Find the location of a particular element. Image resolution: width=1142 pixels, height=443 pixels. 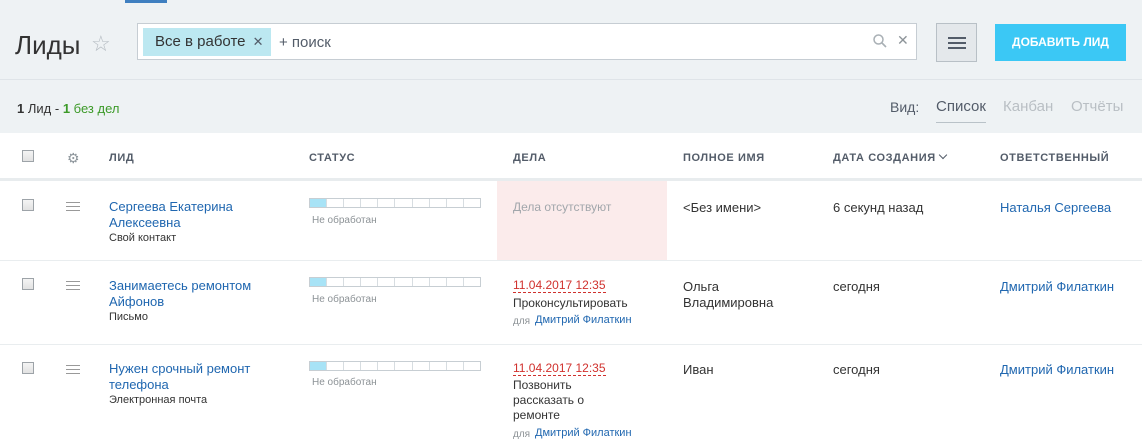

full-name: Иван is located at coordinates (698, 369).